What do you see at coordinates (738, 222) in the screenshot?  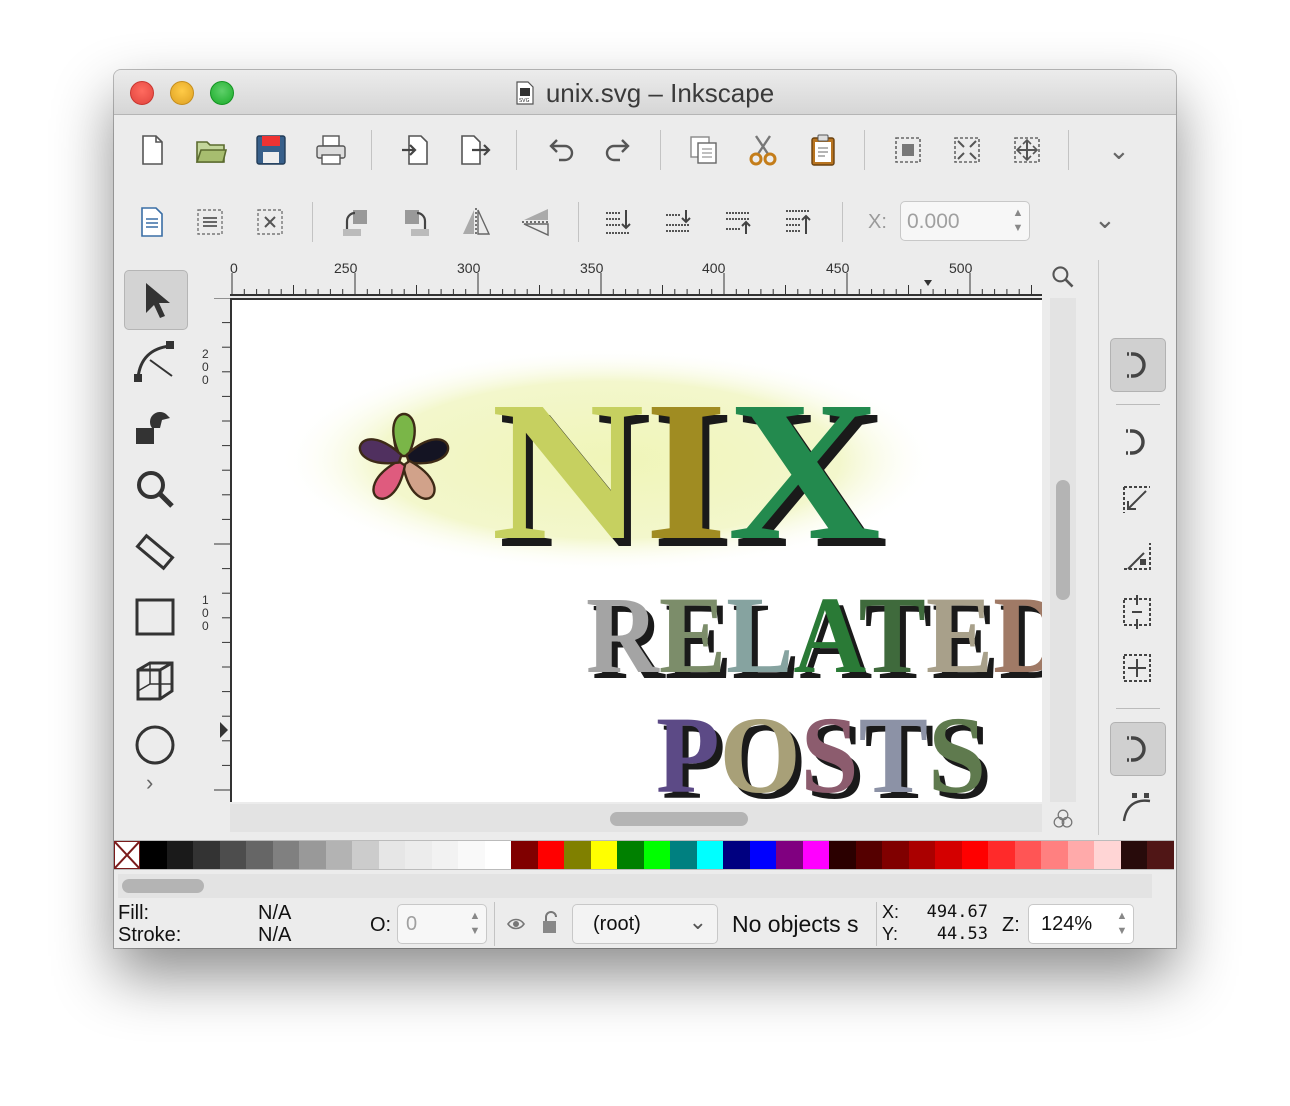 I see `raise-button` at bounding box center [738, 222].